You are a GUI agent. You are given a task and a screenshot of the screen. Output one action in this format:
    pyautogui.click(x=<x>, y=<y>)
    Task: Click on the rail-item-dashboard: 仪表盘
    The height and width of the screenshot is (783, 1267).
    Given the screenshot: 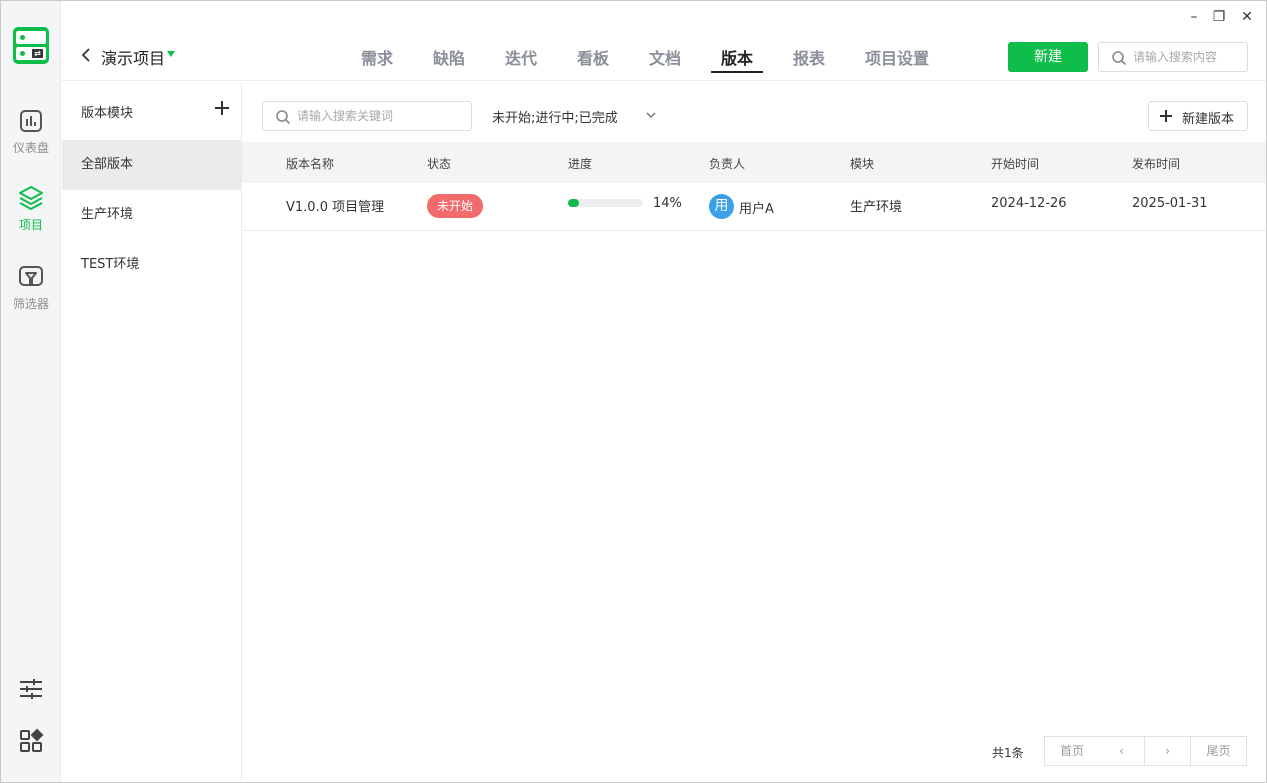 What is the action you would take?
    pyautogui.click(x=31, y=131)
    